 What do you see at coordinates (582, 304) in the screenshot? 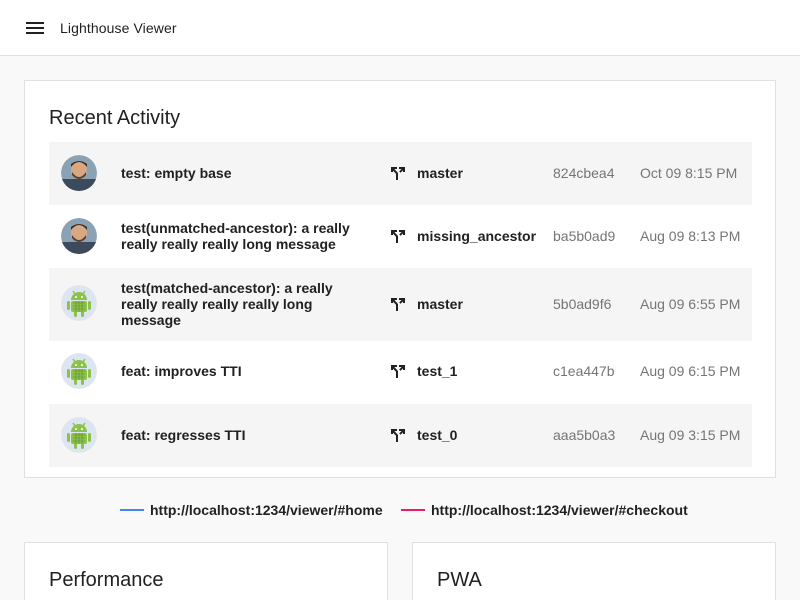
I see `commit-hash: 5b0ad9f6` at bounding box center [582, 304].